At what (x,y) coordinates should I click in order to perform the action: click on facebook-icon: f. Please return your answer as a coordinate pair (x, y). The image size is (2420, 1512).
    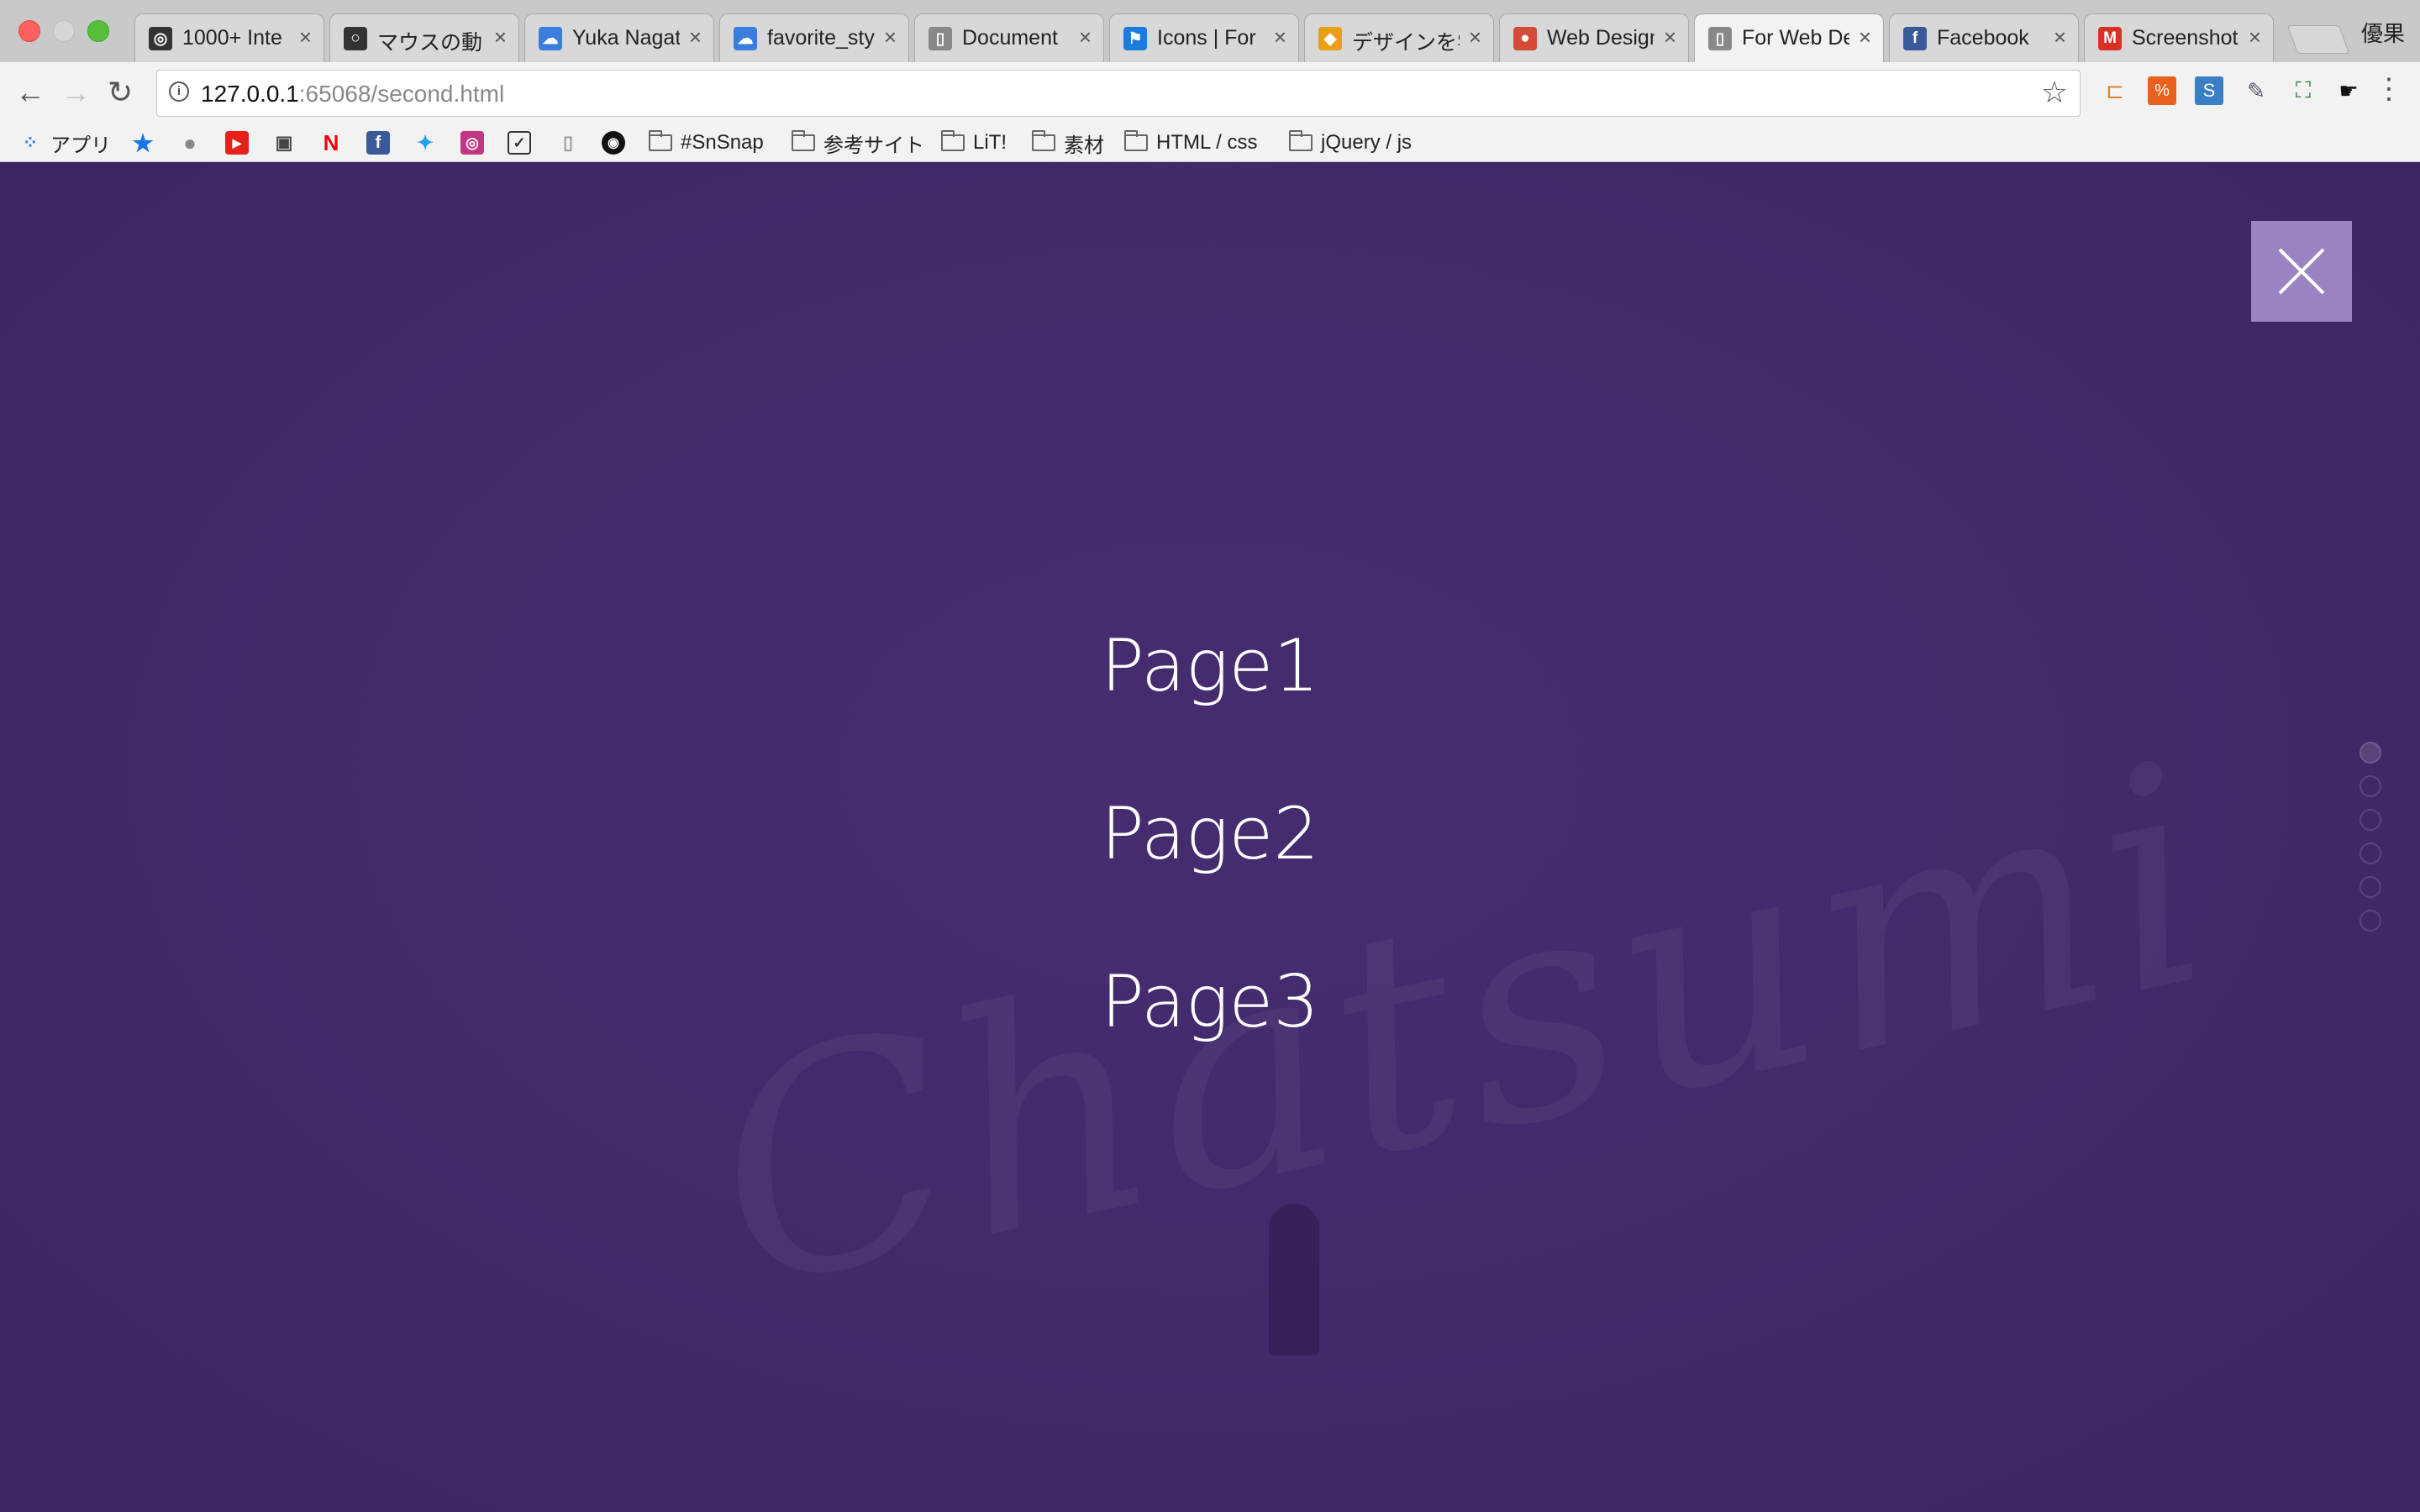
    Looking at the image, I should click on (1915, 38).